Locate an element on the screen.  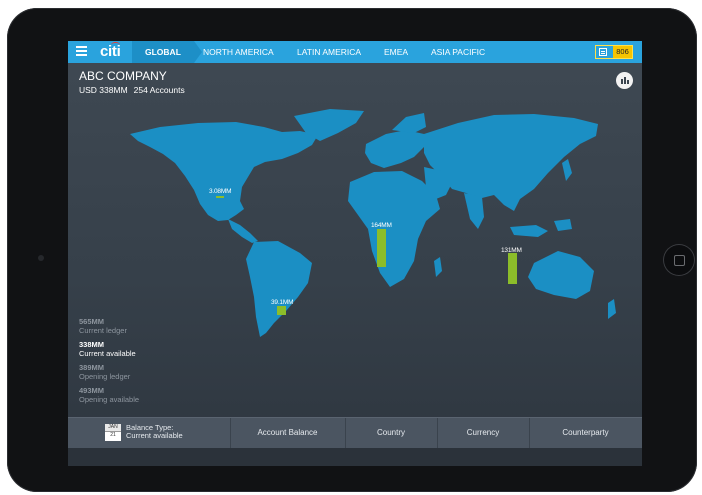
stat-label: Opening ledger is located at coordinates (105, 376).